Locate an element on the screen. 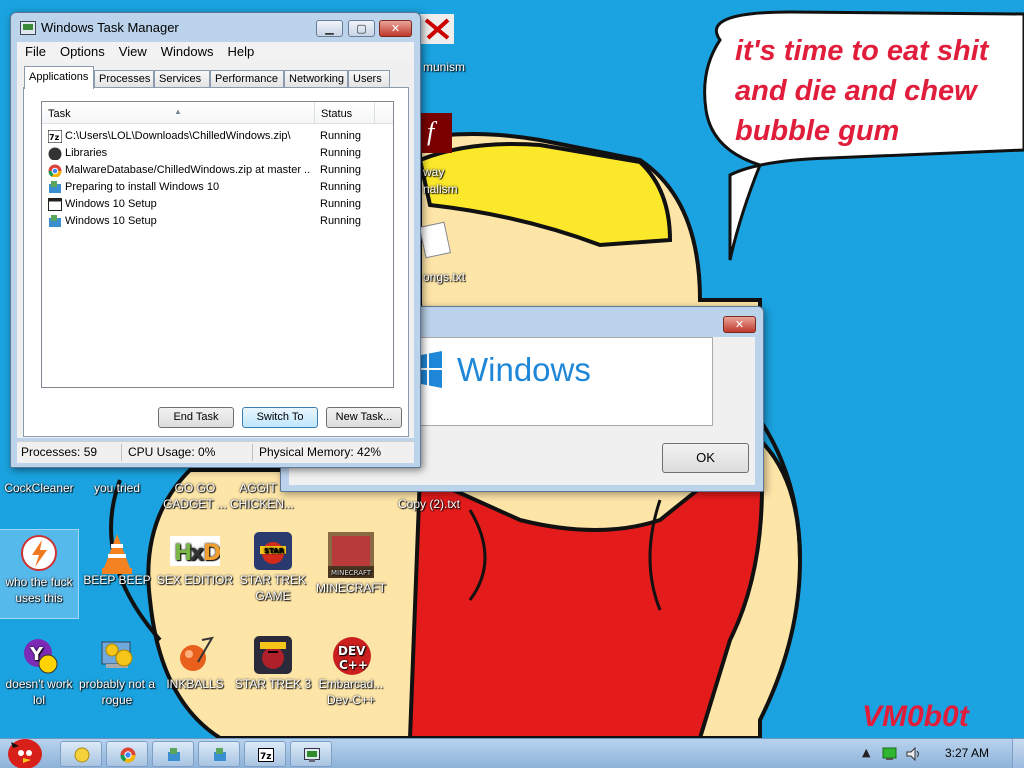  show-desktop-button is located at coordinates (1018, 753).